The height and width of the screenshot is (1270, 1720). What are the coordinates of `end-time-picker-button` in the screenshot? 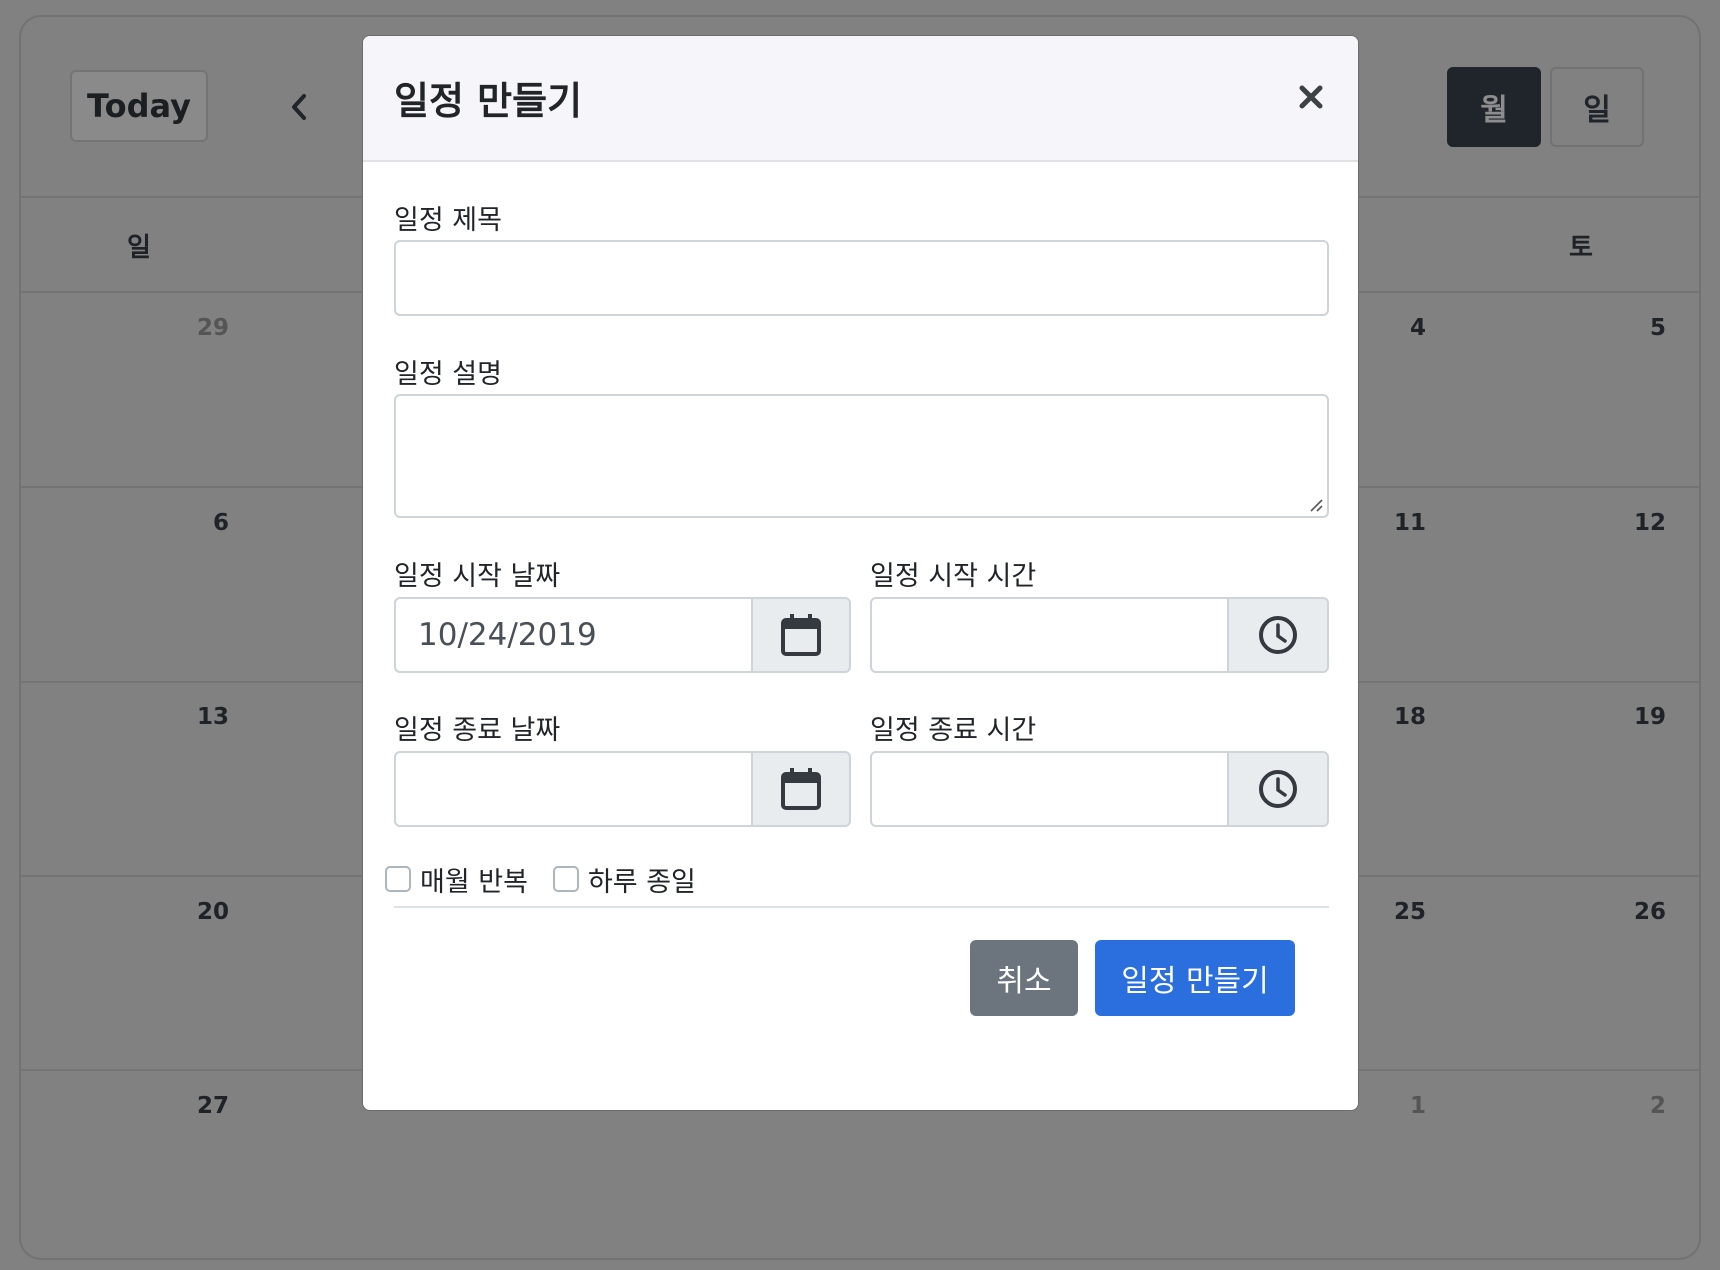 It's located at (1278, 789).